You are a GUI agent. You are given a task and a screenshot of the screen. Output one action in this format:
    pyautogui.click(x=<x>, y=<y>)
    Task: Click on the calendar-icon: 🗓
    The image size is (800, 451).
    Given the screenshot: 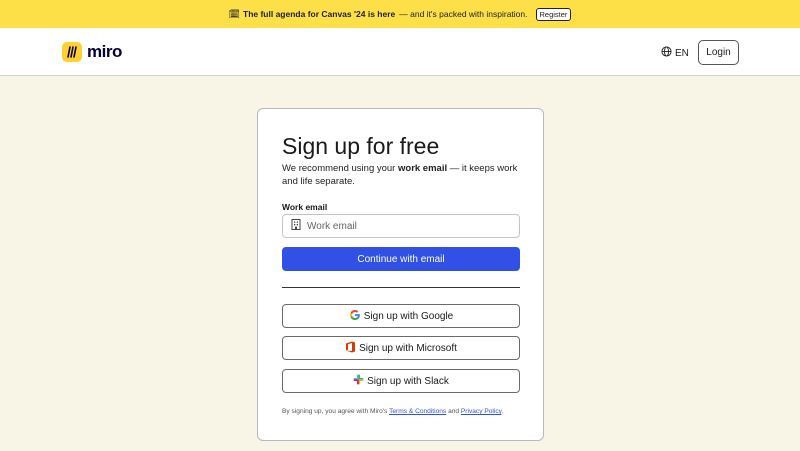 What is the action you would take?
    pyautogui.click(x=234, y=13)
    